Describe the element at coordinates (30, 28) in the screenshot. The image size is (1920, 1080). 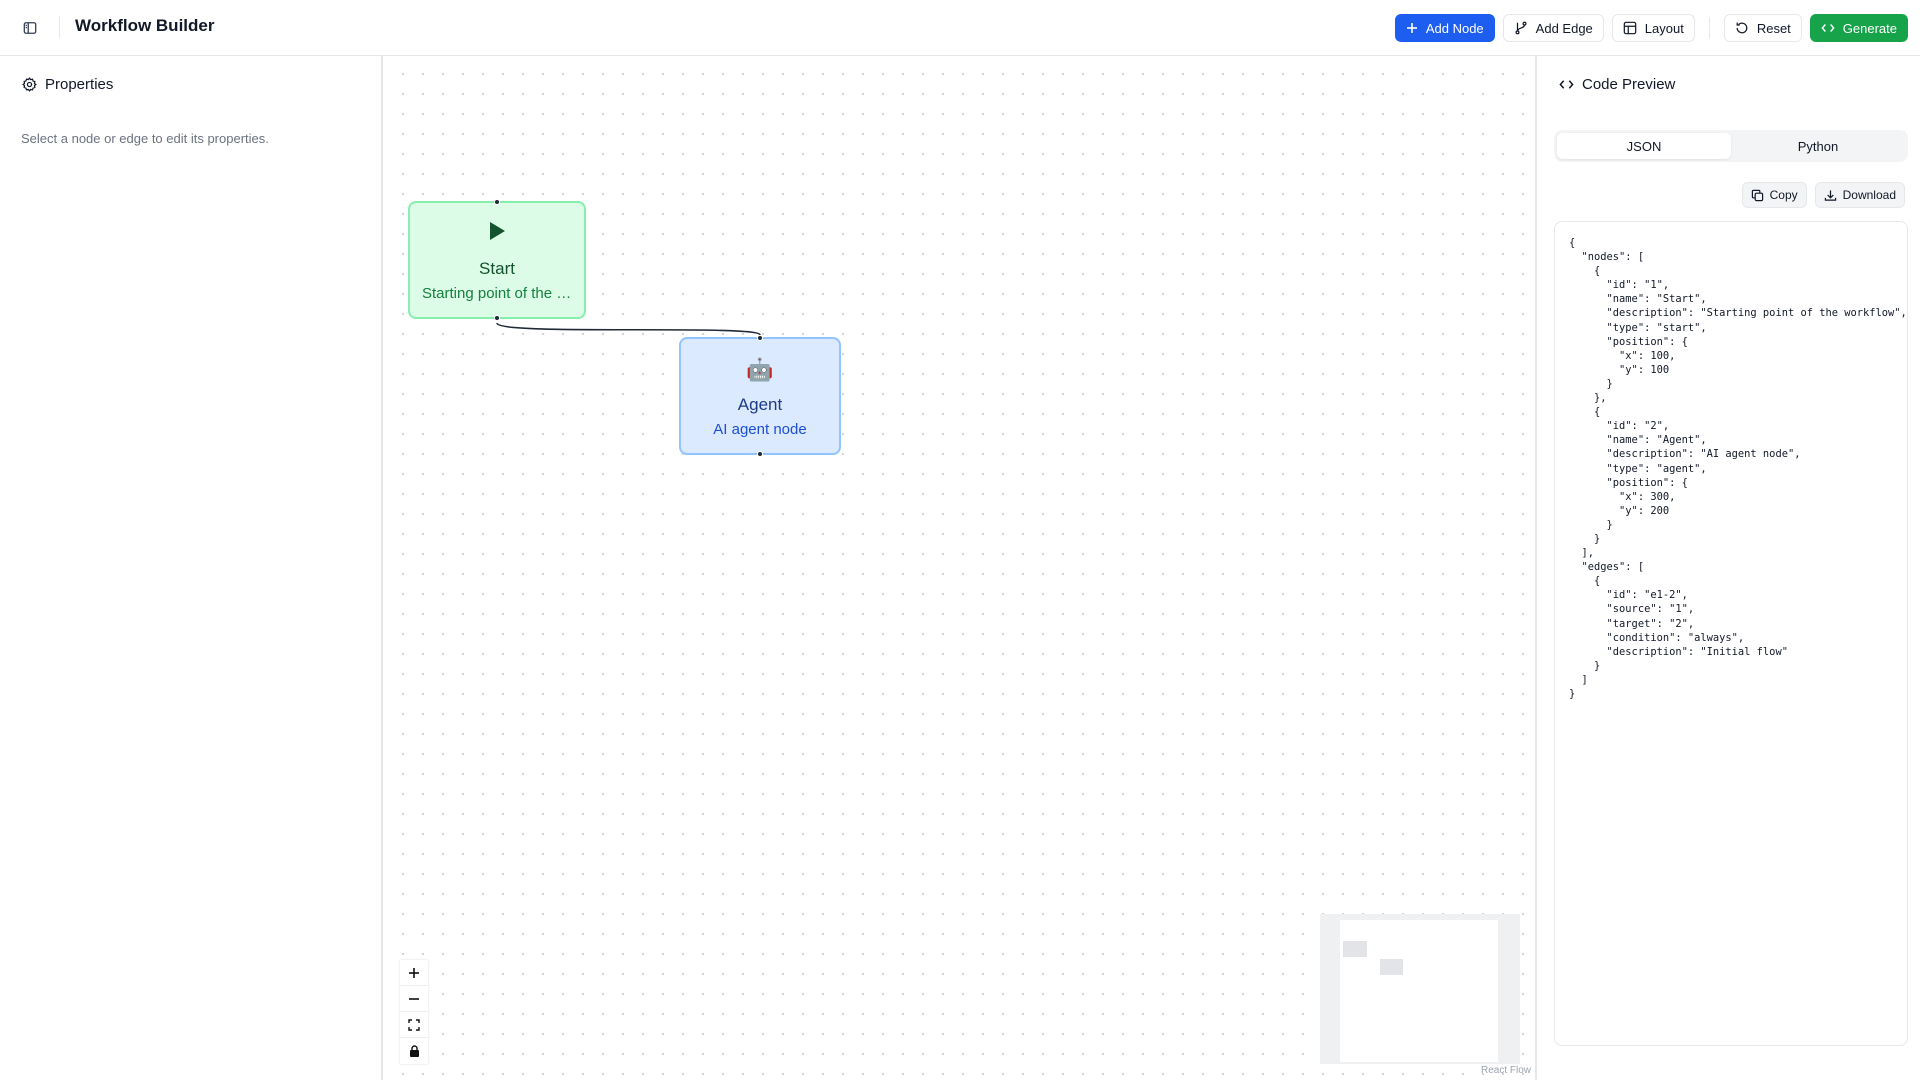
I see `sidebar-toggle-icon` at that location.